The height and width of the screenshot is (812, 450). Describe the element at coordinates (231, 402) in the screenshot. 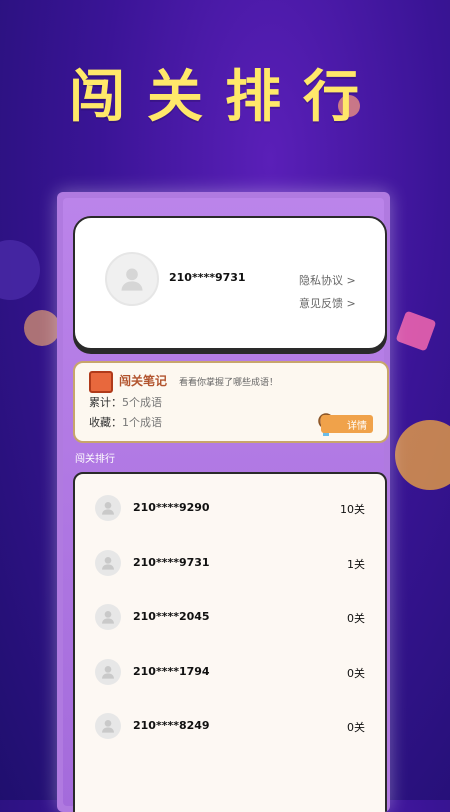

I see `notes-card: 闯关笔记 看看你掌握了哪些成语！ 累计：5个成语 收藏：1个成语 详情` at that location.